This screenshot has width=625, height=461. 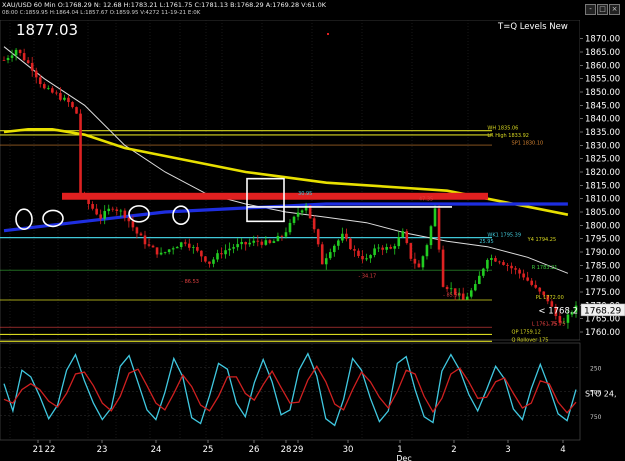 I want to click on level-annotation: PL 1772.00, so click(x=550, y=298).